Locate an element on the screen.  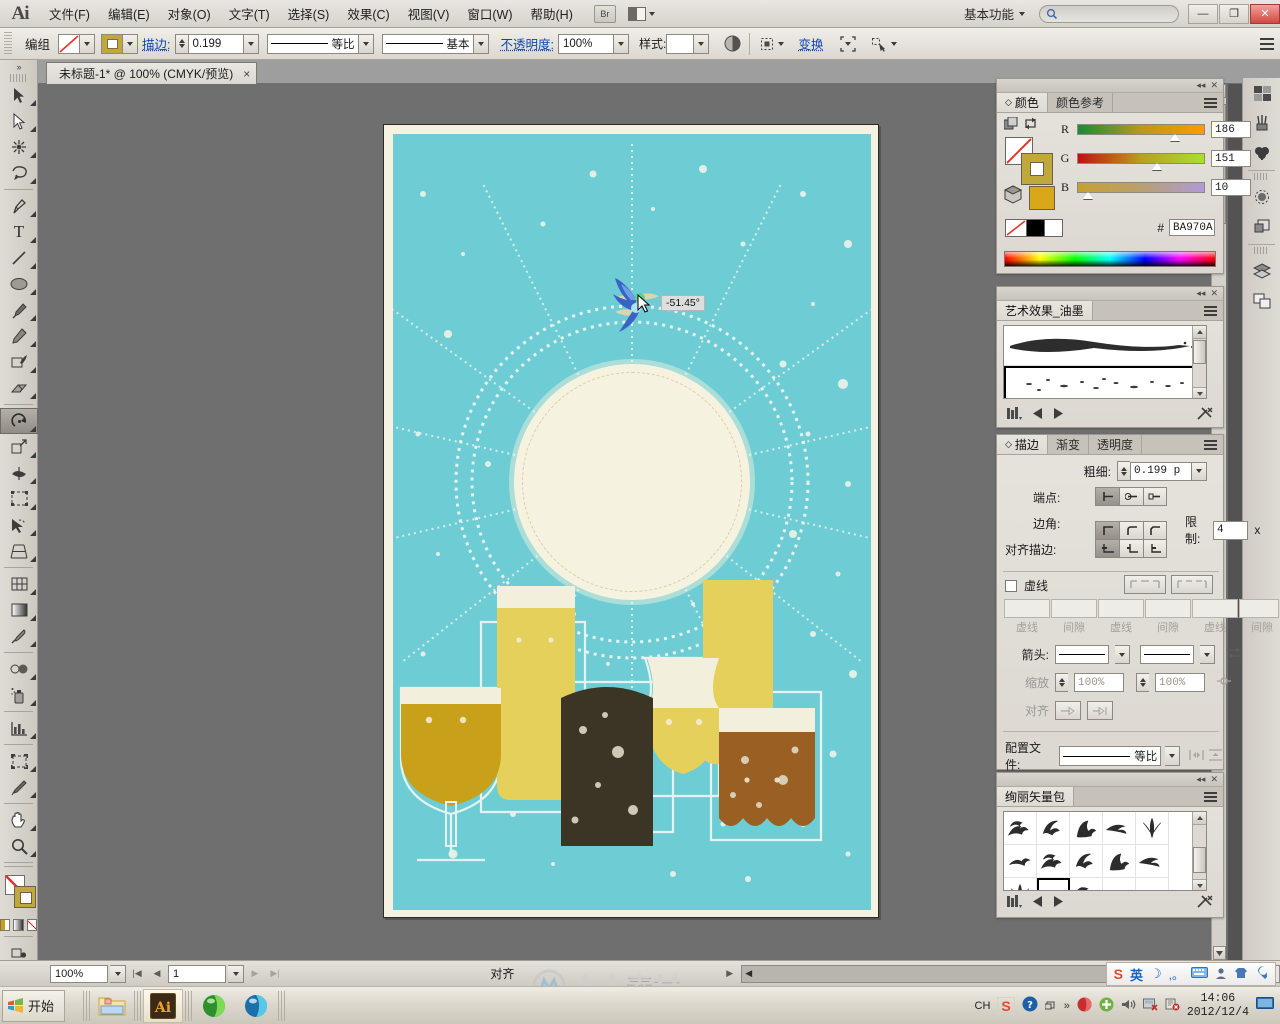
swap-arrows-icon is located at coordinates (1031, 123).